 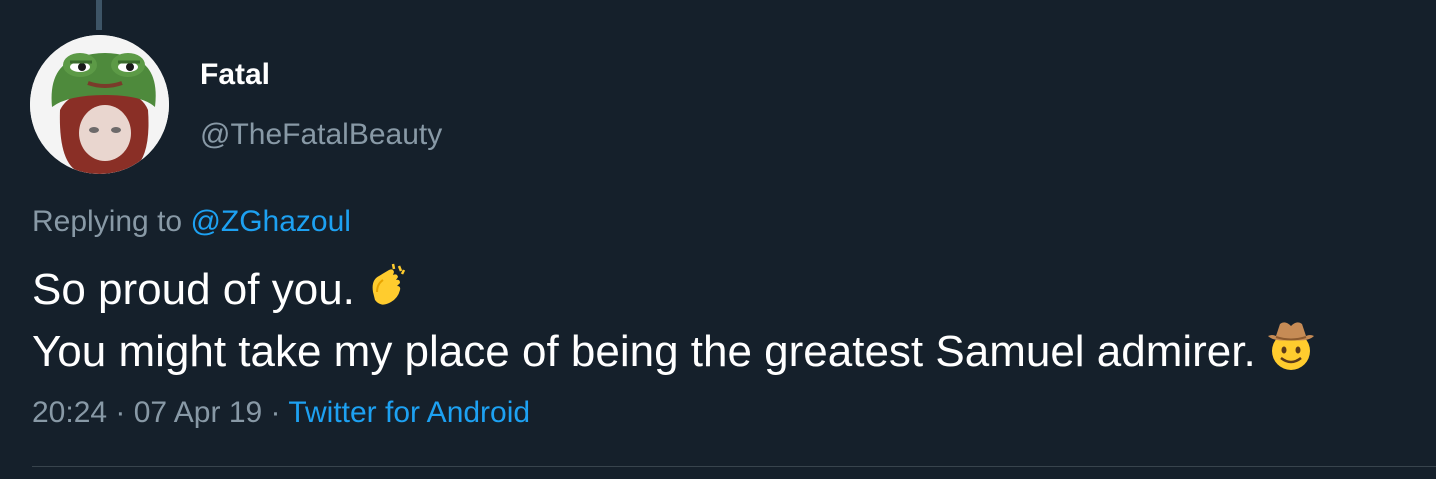 I want to click on clapping-hands-emoji-icon, so click(x=387, y=286).